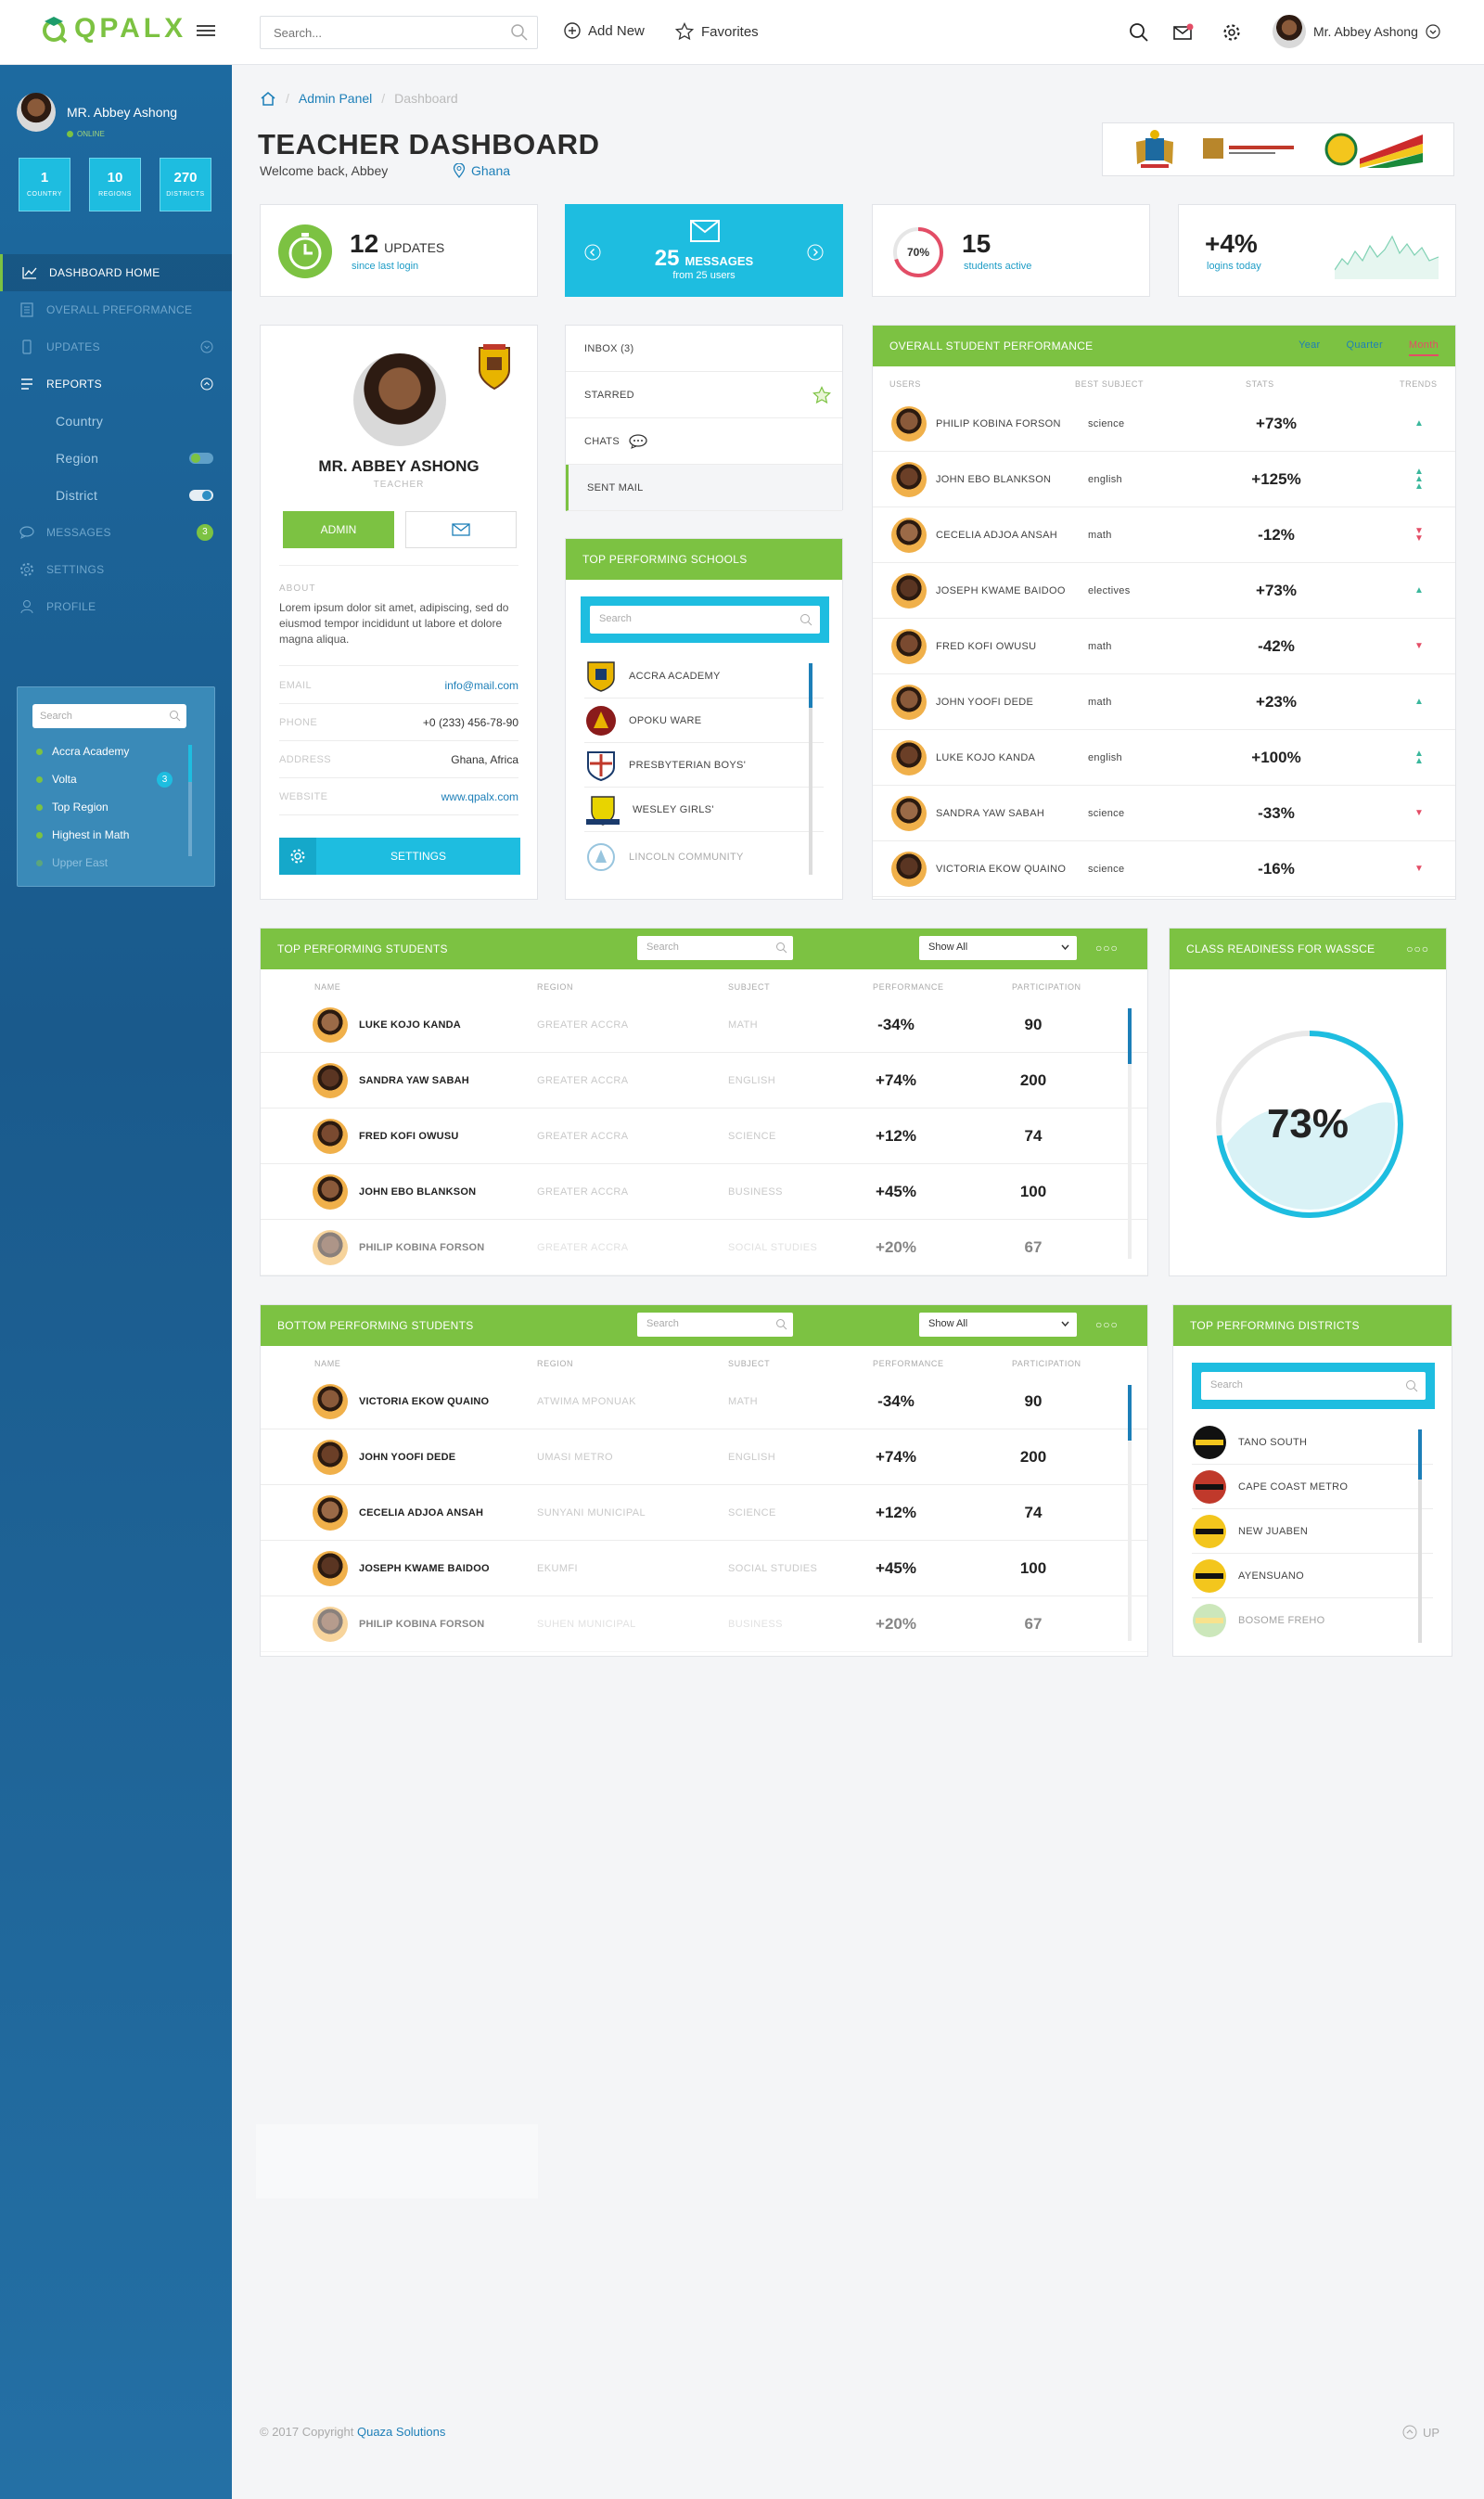 The width and height of the screenshot is (1484, 2499). I want to click on list-item: ACCRA ACADEMY, so click(704, 676).